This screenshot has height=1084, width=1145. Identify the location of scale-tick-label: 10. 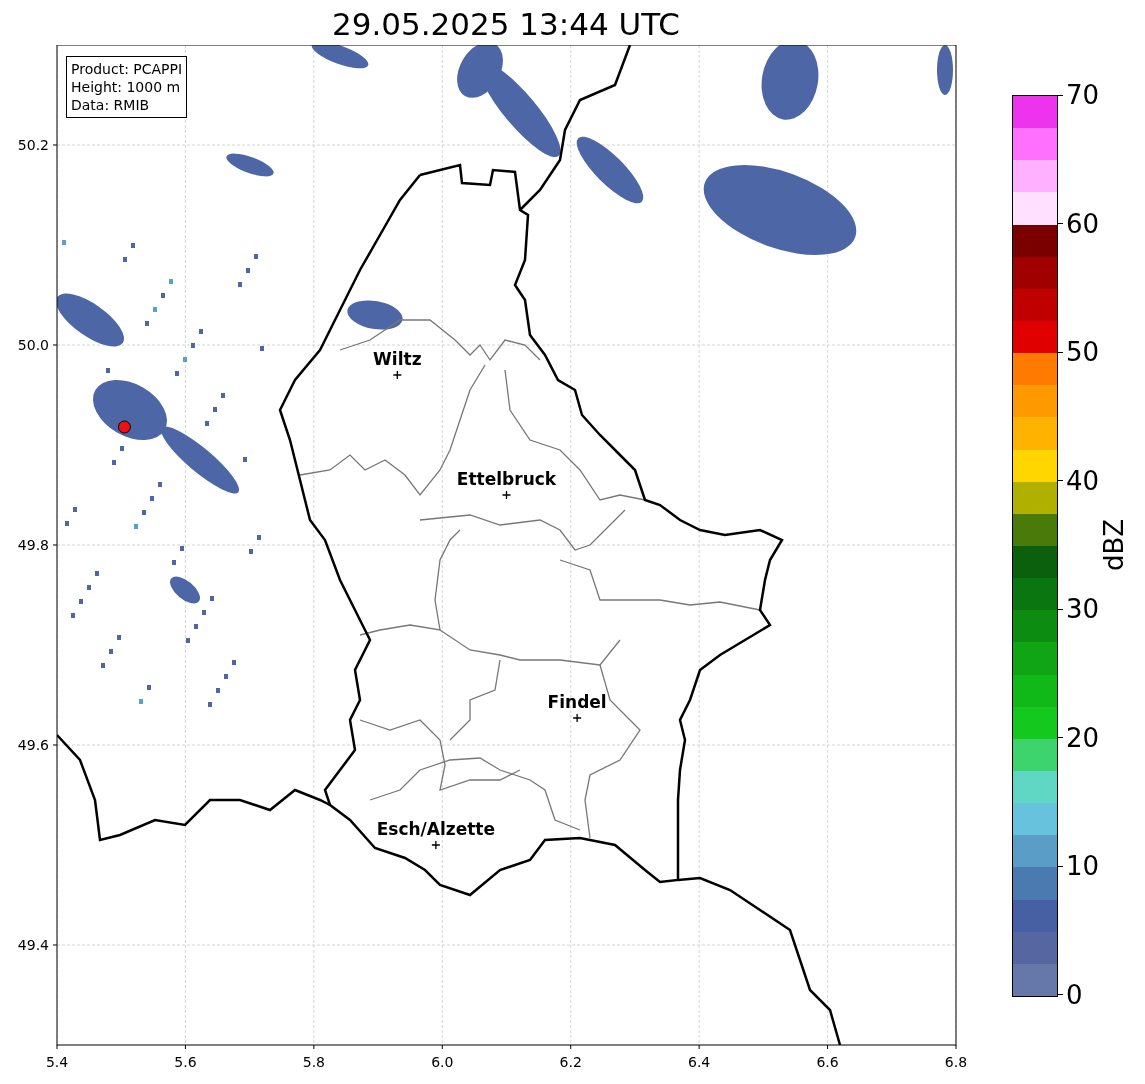
(1083, 866).